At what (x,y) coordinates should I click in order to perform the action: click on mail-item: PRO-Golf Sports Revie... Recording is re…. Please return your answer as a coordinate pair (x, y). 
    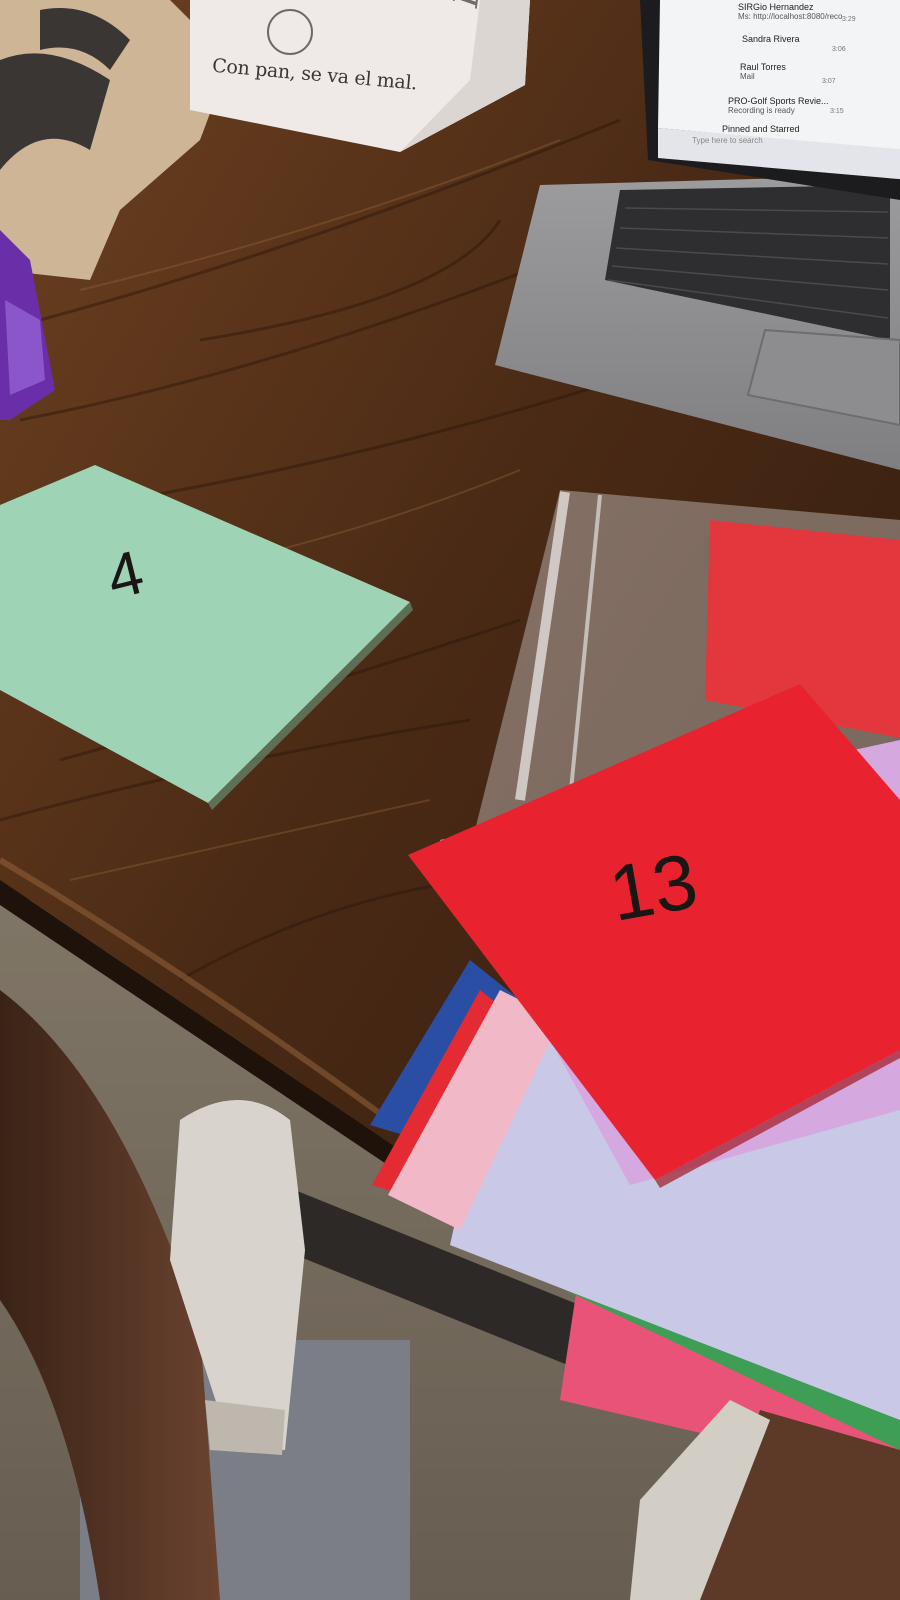
    Looking at the image, I should click on (778, 105).